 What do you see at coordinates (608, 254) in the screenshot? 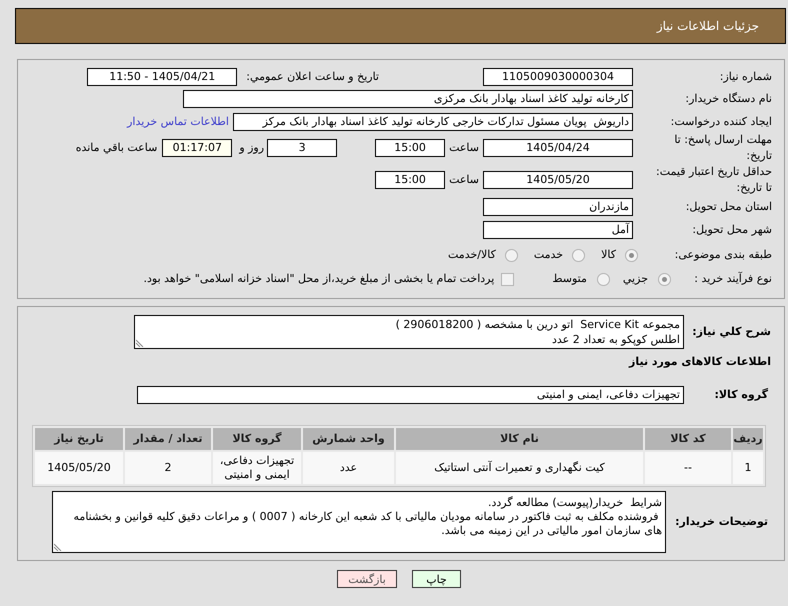
I see `radio-label: کالا` at bounding box center [608, 254].